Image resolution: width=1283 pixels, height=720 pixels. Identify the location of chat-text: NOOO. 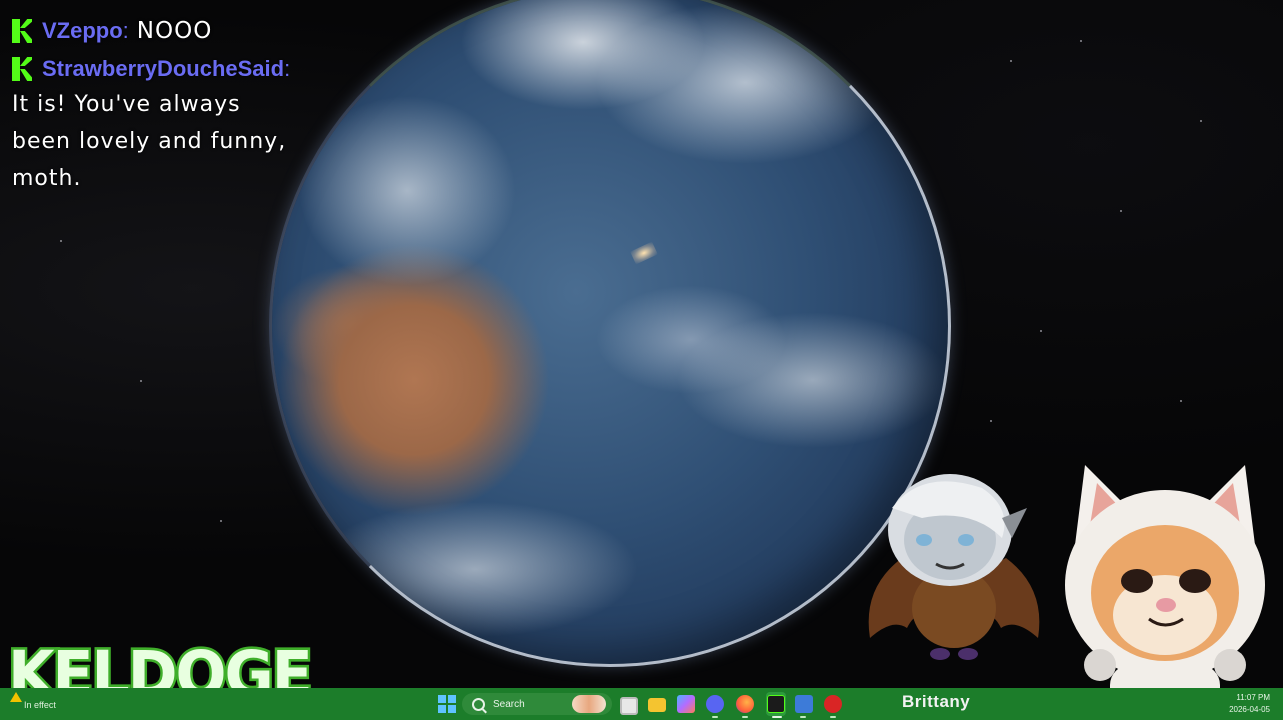
(174, 31).